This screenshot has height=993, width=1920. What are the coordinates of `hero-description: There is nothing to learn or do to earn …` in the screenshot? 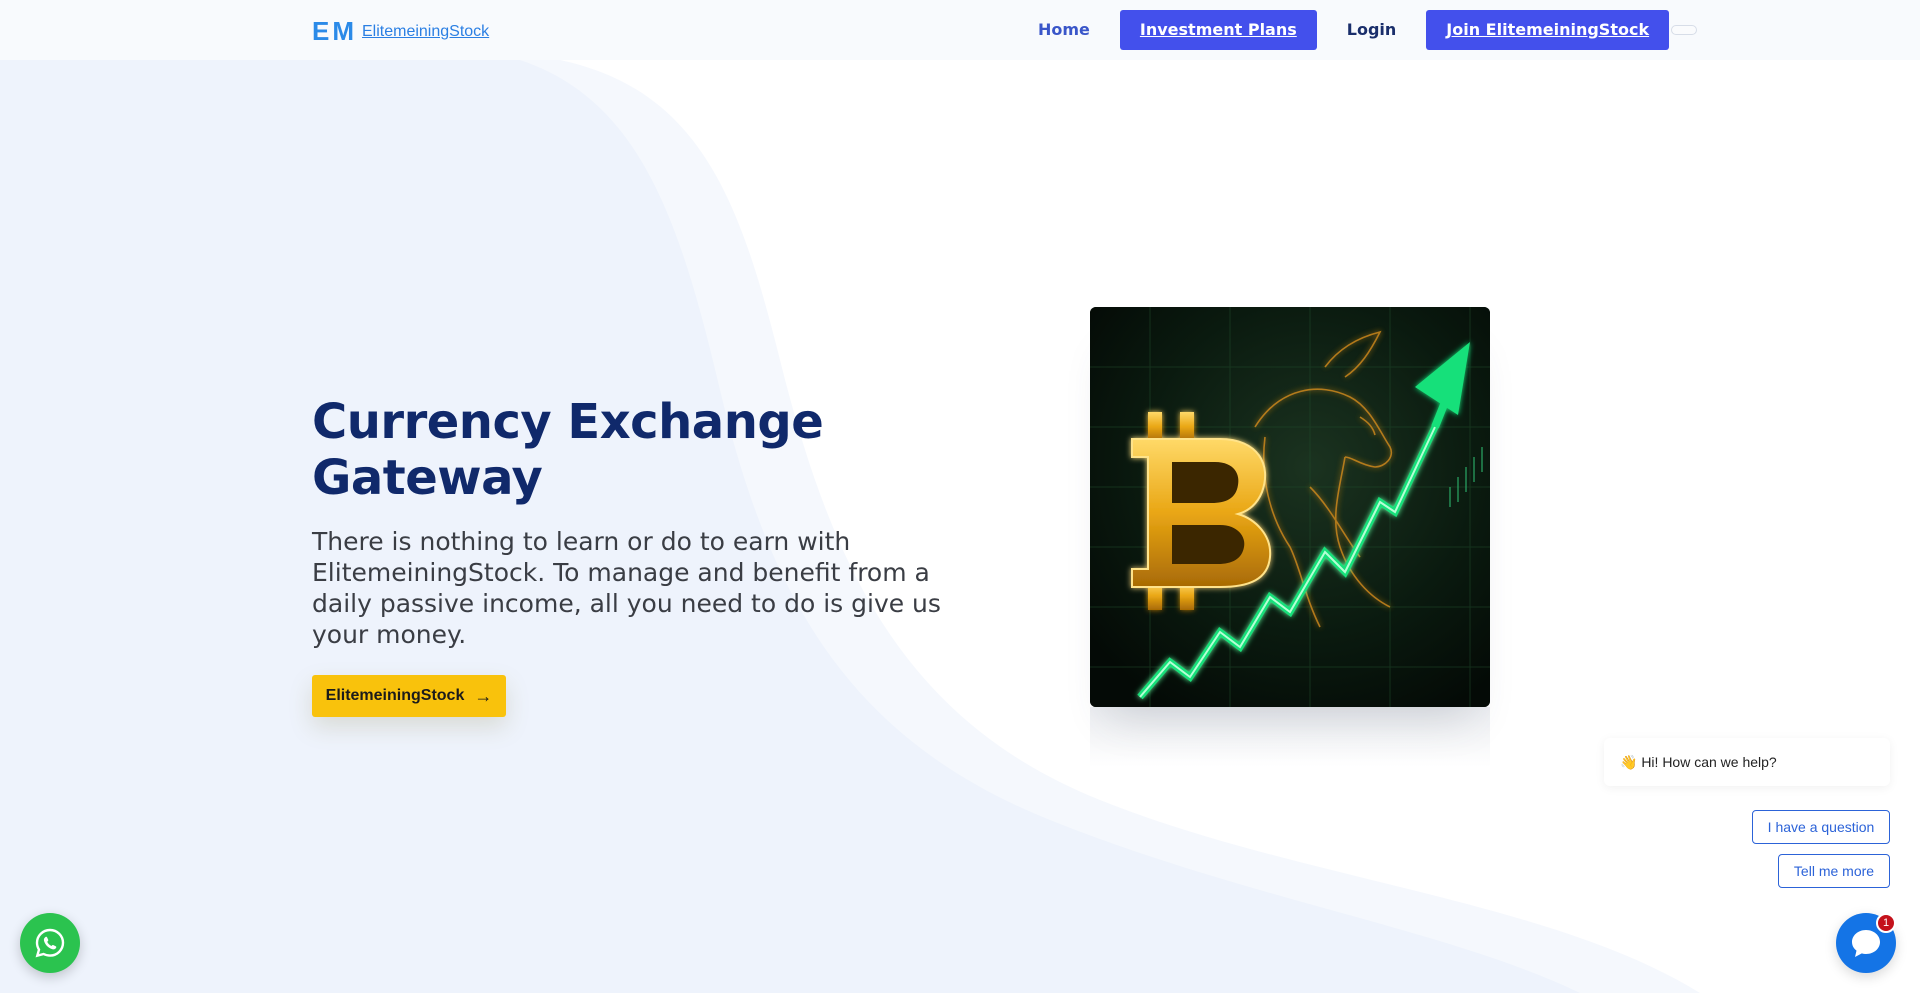 It's located at (626, 588).